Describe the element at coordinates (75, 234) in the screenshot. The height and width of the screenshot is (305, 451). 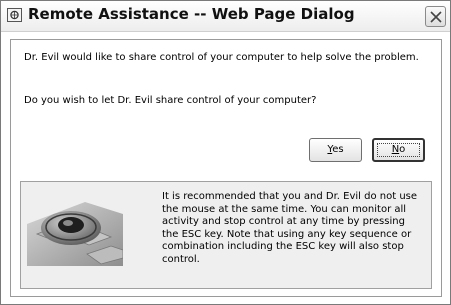
I see `keyboard-mouse-illustration-icon` at that location.